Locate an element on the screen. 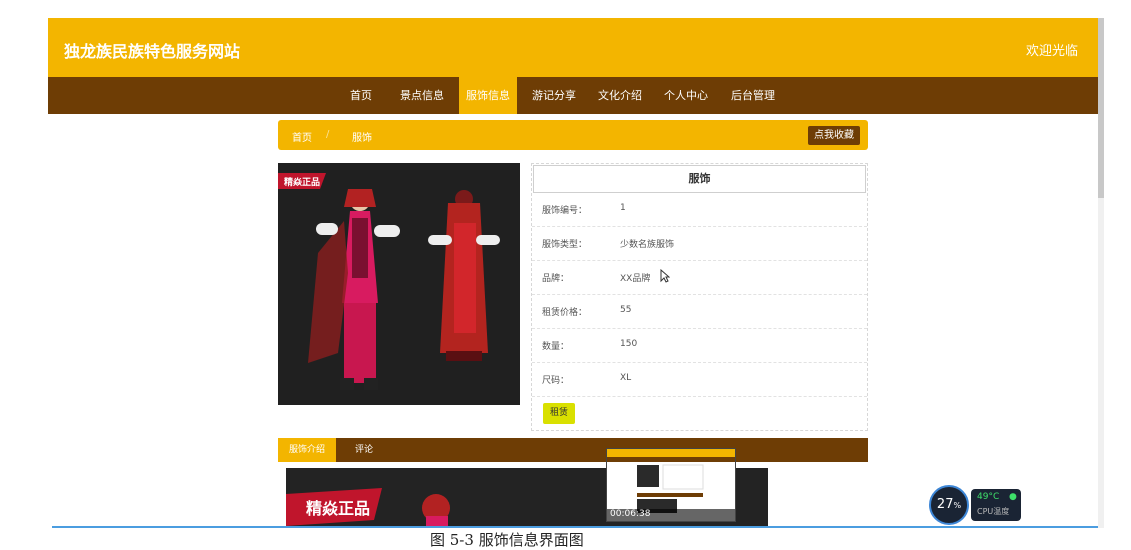 The height and width of the screenshot is (550, 1131). detail-row-id: 服饰编号： 1 is located at coordinates (699, 209).